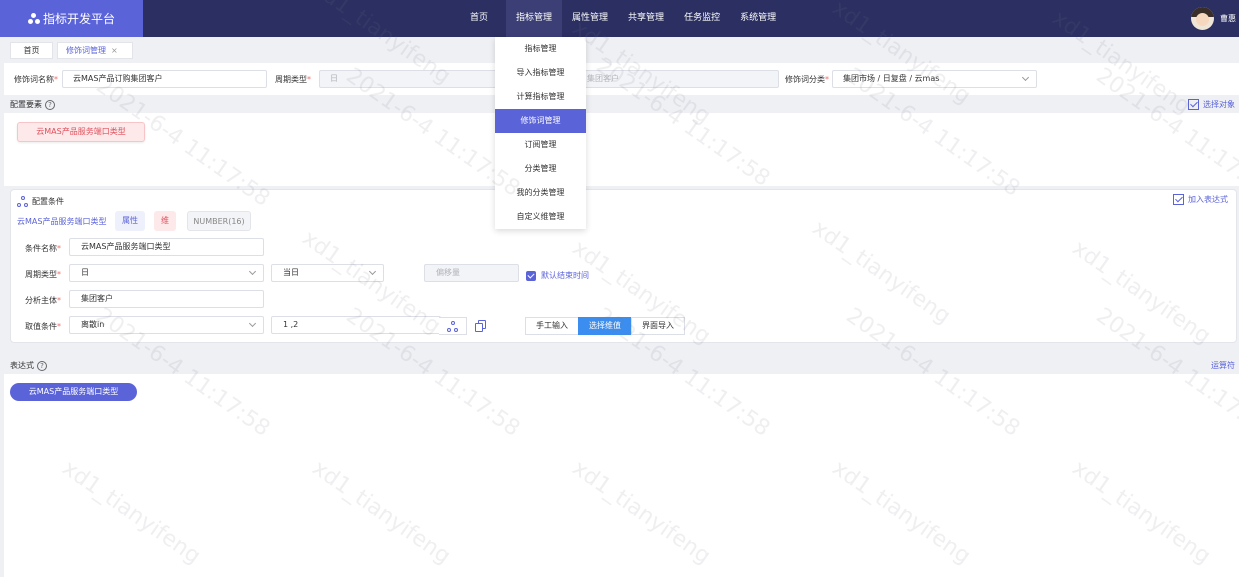 This screenshot has width=1239, height=577. I want to click on expression-tag: 云MAS产品服务端口类型, so click(73, 392).